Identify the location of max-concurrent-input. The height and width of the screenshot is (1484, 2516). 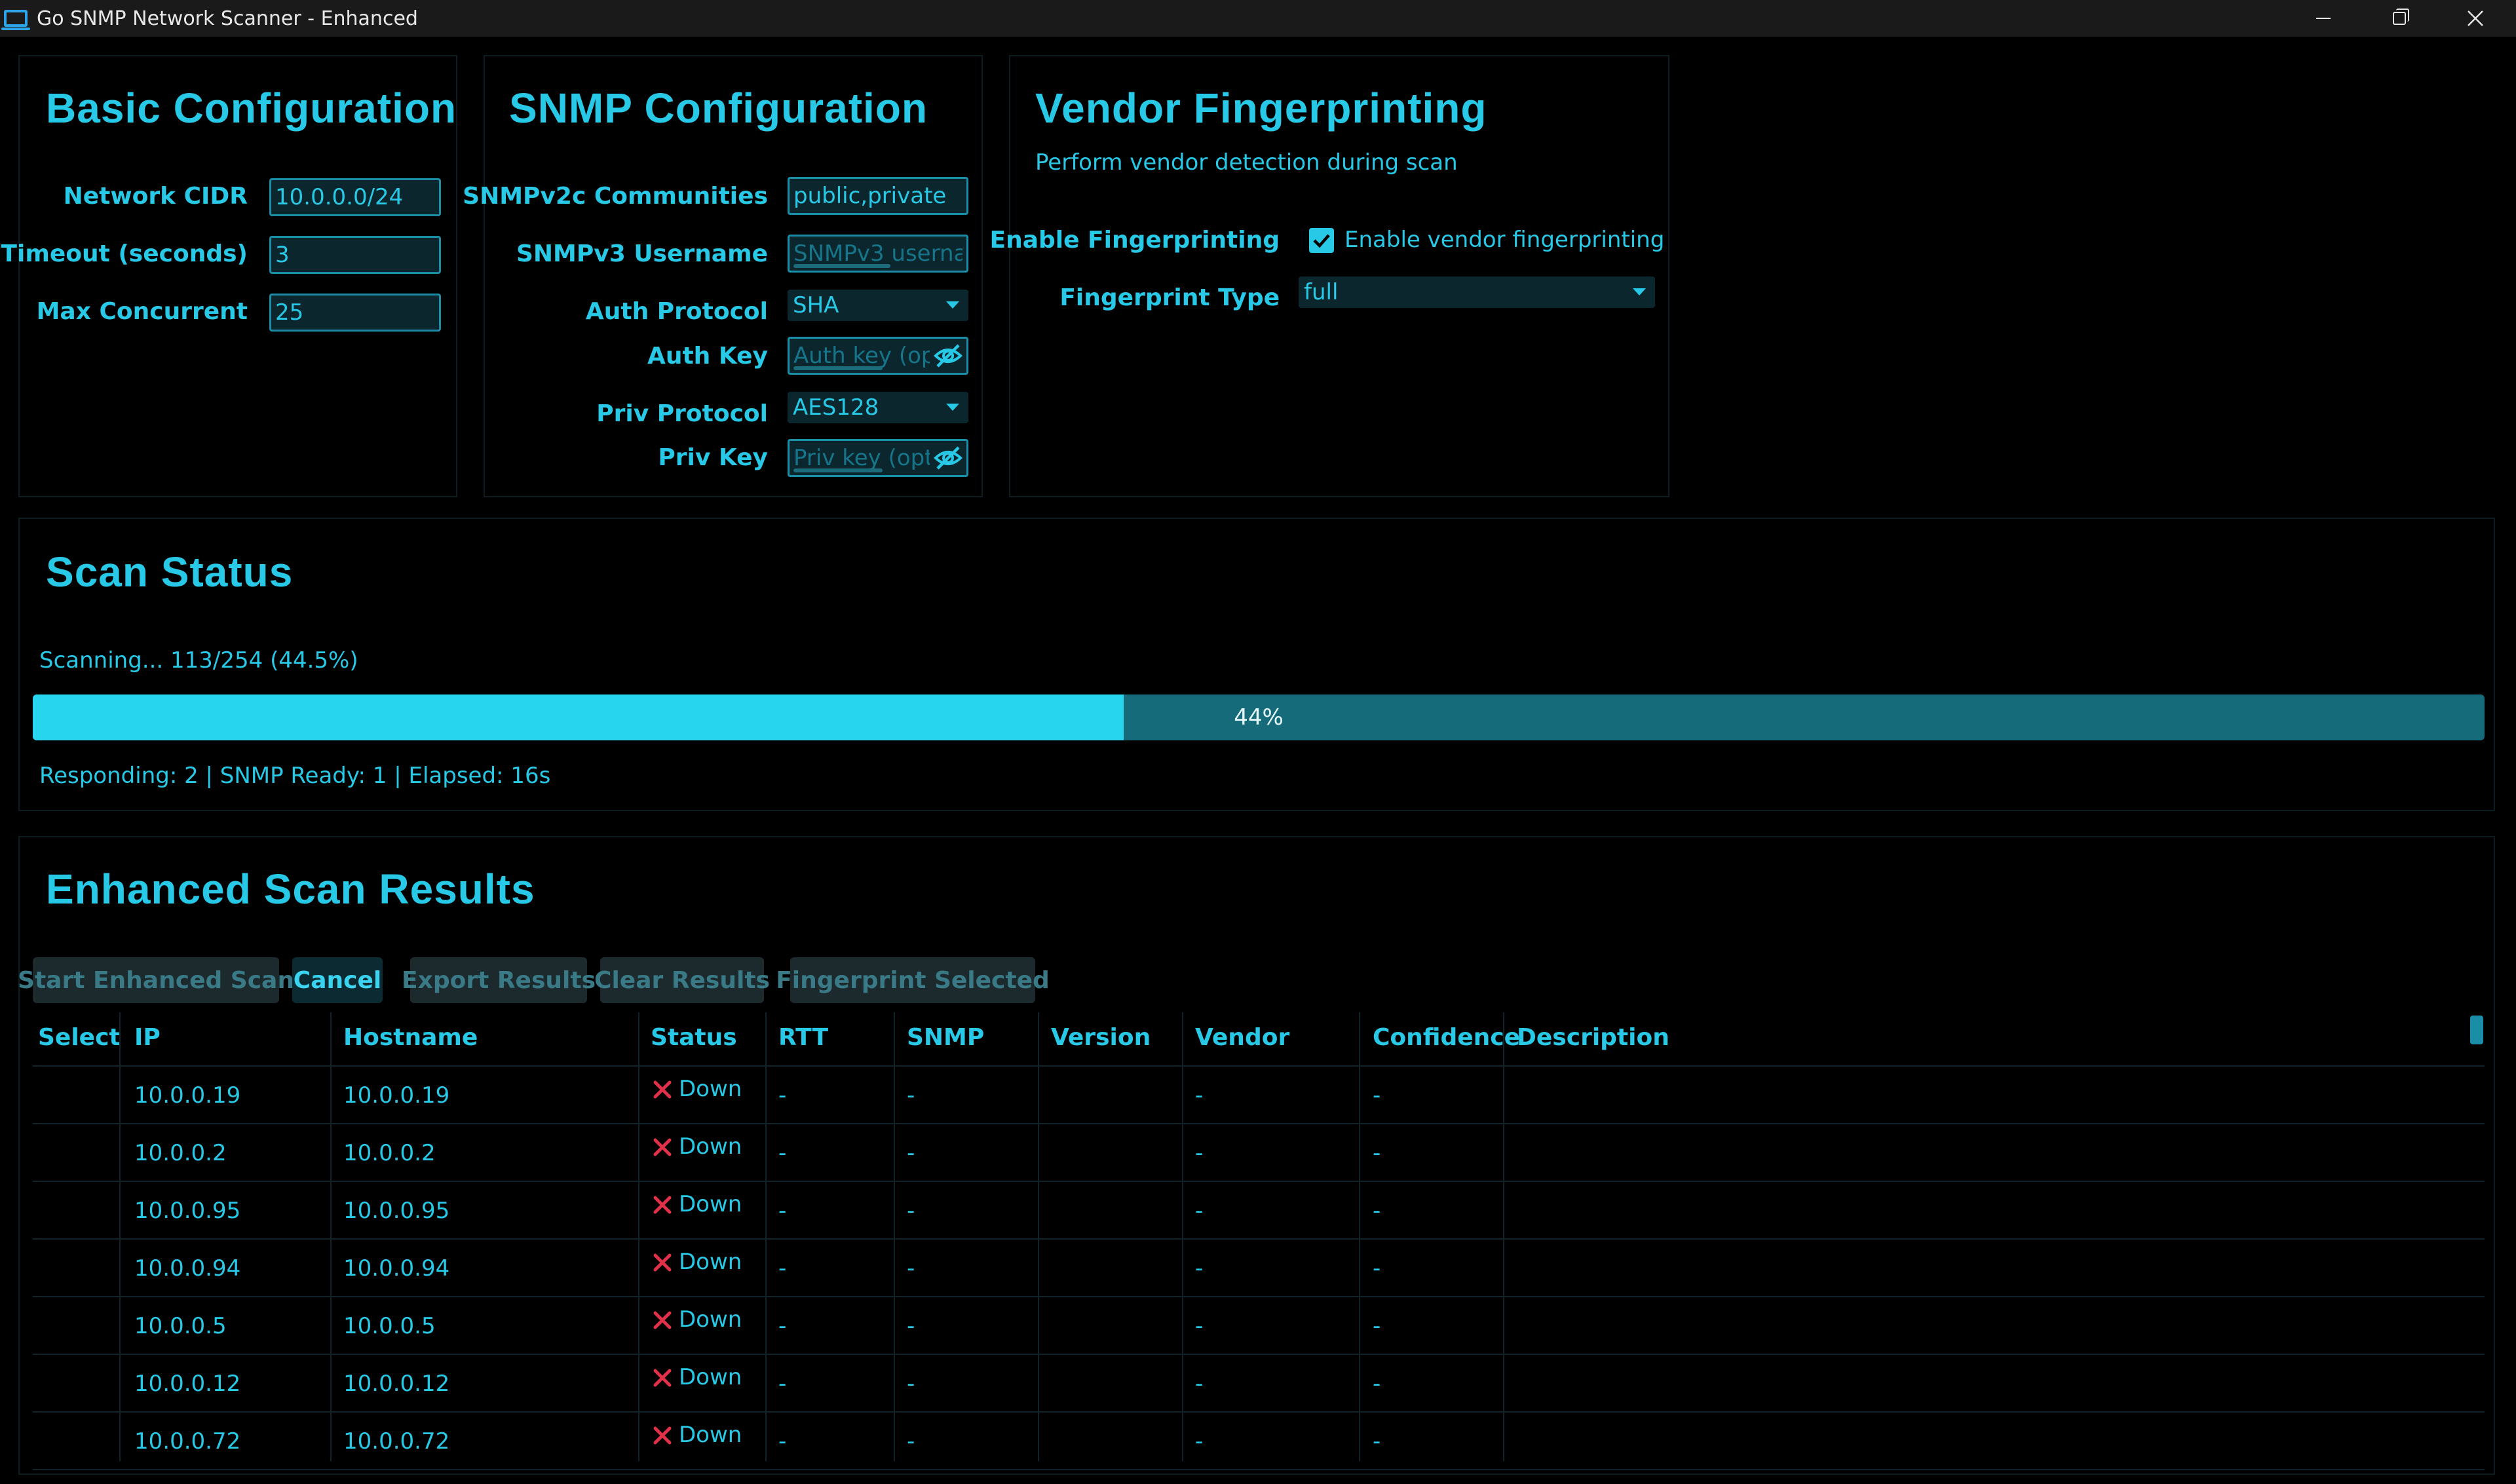
(355, 313).